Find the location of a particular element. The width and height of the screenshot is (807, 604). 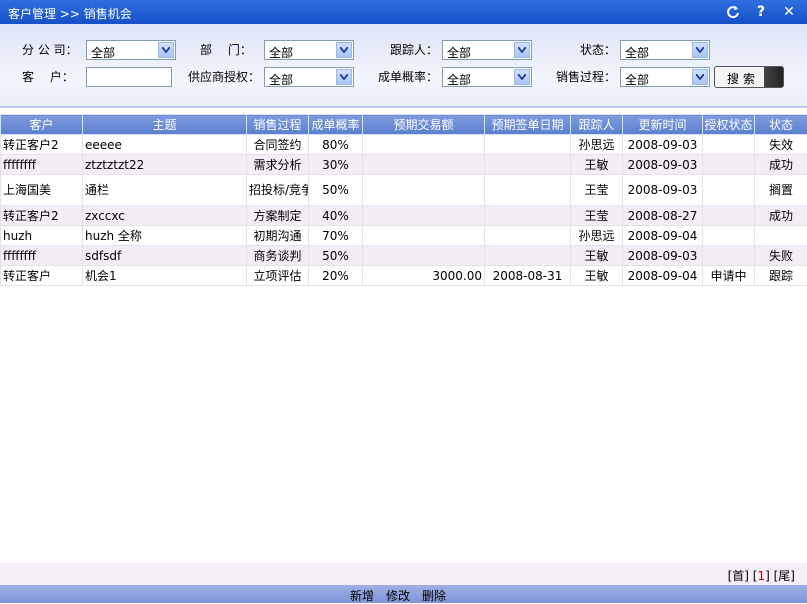

column-header: 状态 is located at coordinates (781, 125).